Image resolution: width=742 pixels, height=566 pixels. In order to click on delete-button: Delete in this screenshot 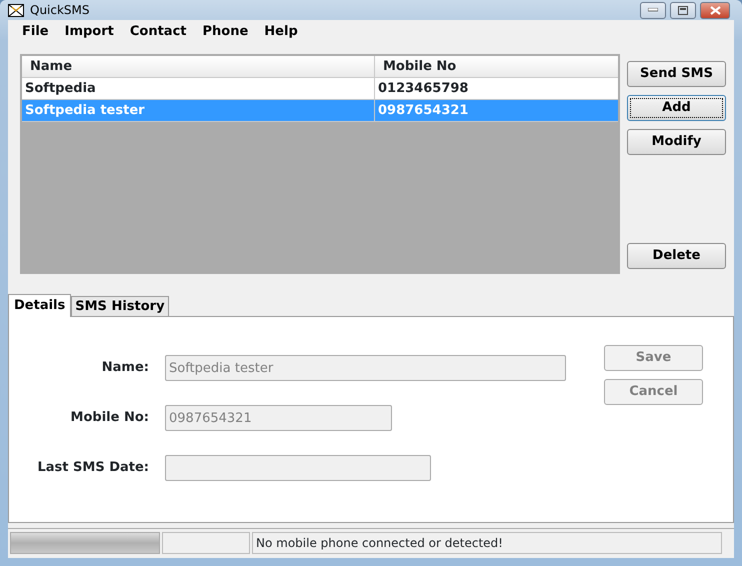, I will do `click(676, 256)`.